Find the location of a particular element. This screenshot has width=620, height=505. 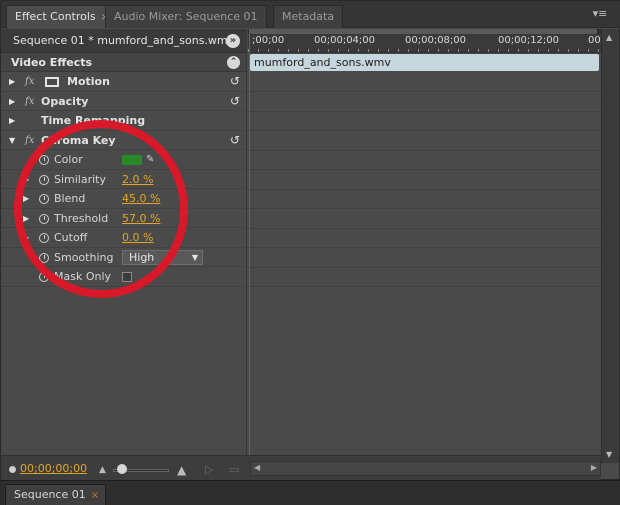

effect-label-motion: Motion is located at coordinates (88, 81).